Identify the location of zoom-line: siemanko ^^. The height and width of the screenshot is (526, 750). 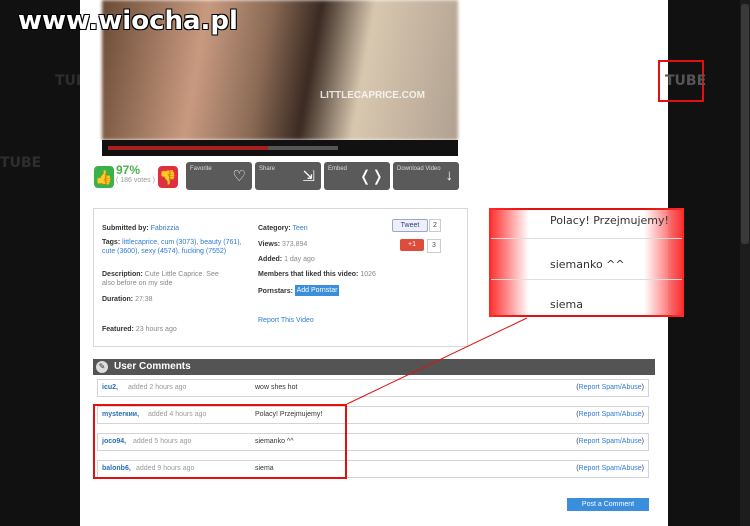
(587, 264).